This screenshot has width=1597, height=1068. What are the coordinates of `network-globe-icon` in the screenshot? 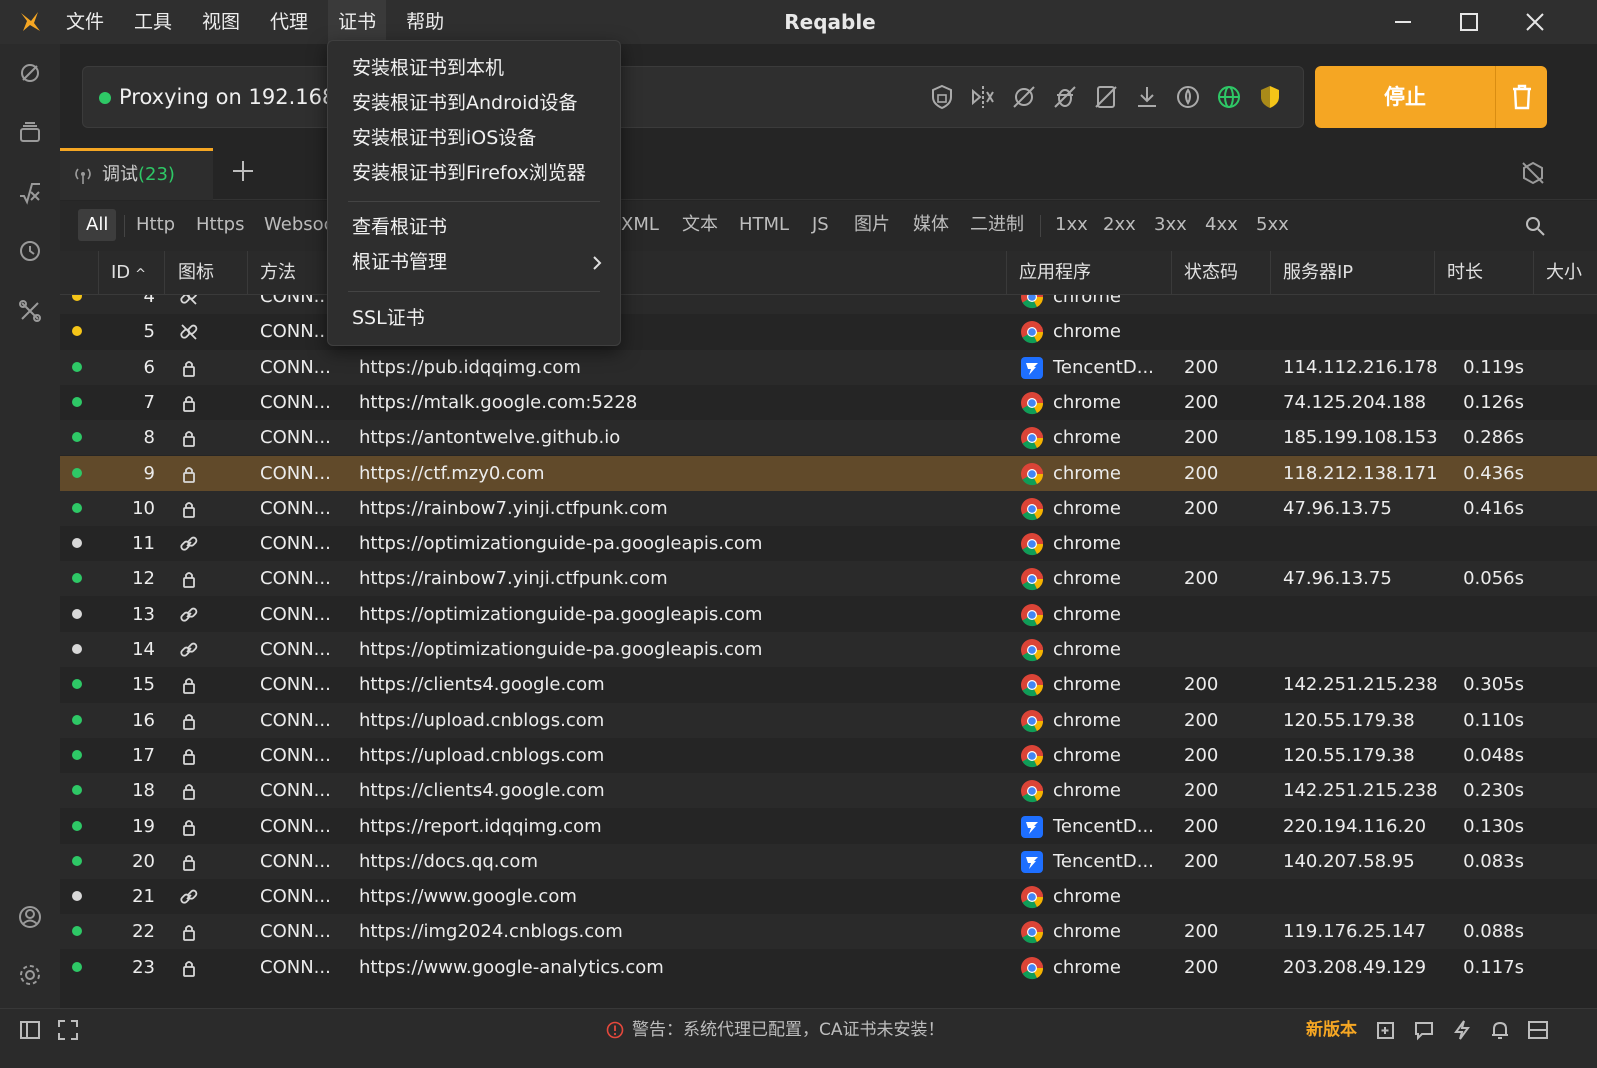 It's located at (1229, 97).